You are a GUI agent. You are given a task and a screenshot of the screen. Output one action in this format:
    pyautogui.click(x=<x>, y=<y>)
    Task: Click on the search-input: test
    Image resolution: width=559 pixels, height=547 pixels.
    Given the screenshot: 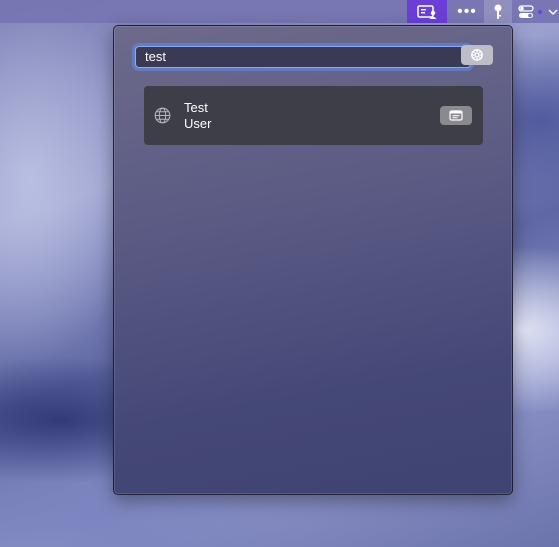 What is the action you would take?
    pyautogui.click(x=303, y=57)
    